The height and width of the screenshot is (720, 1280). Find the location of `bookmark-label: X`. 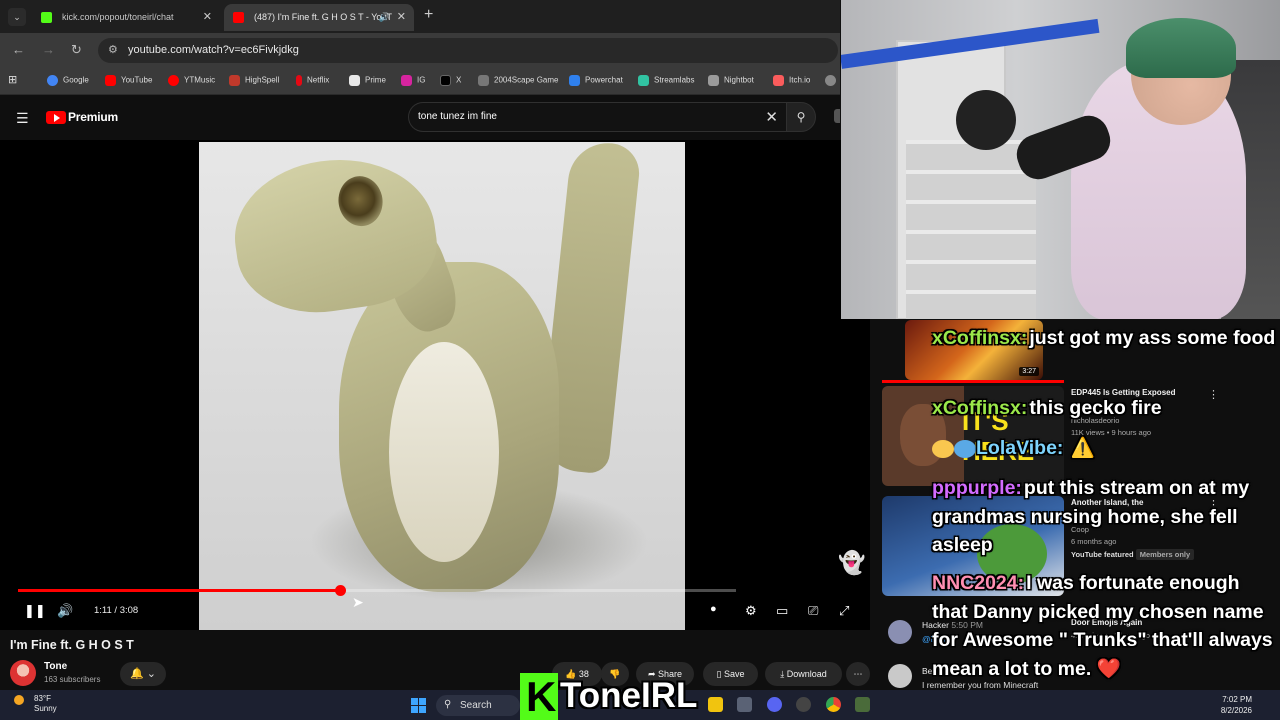

bookmark-label: X is located at coordinates (459, 80).